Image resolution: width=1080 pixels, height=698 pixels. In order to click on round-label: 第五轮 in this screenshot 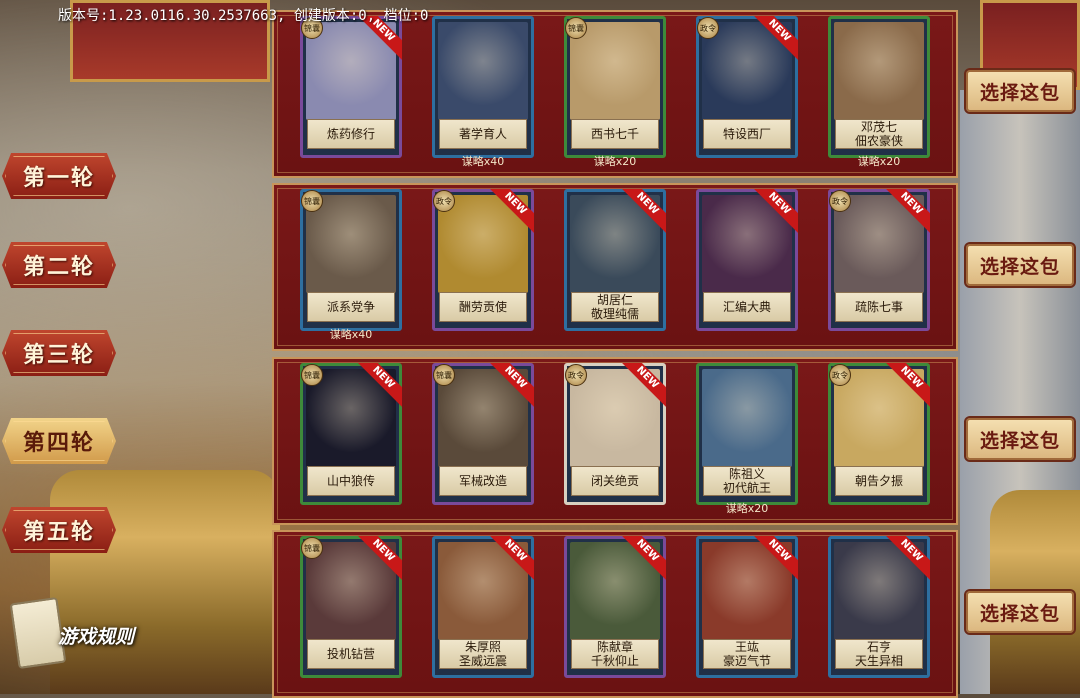, I will do `click(58, 532)`.